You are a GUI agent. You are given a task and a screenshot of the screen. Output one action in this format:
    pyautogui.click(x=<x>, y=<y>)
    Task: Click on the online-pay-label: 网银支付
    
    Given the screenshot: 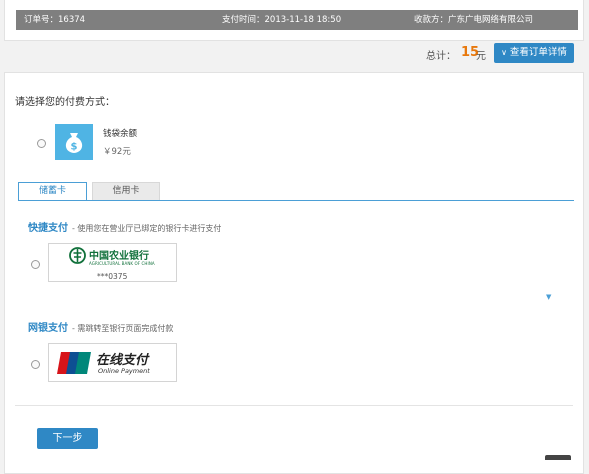 What is the action you would take?
    pyautogui.click(x=48, y=328)
    